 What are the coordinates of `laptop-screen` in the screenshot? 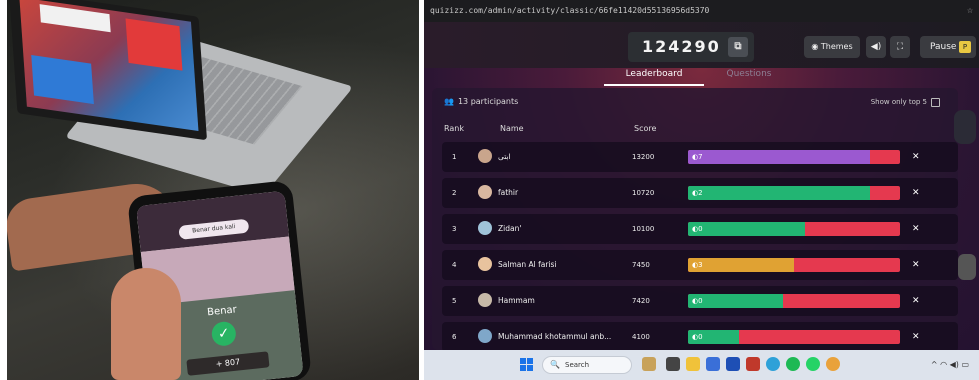 It's located at (109, 66).